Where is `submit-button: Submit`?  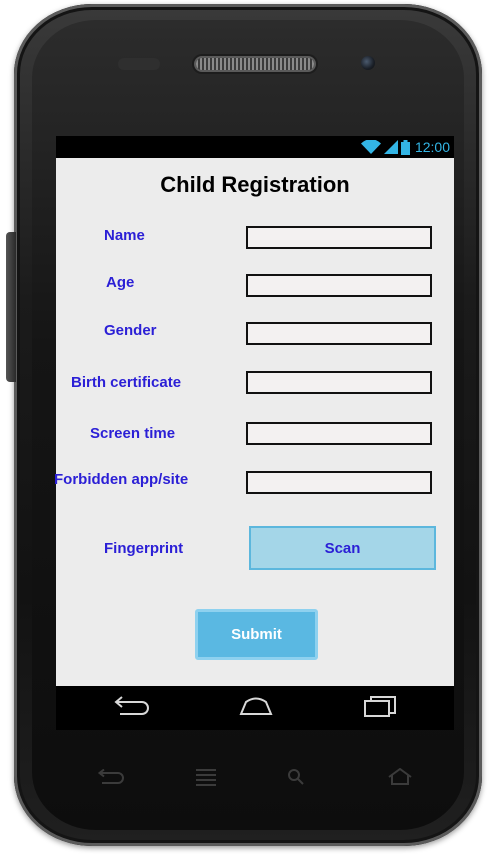
submit-button: Submit is located at coordinates (256, 634).